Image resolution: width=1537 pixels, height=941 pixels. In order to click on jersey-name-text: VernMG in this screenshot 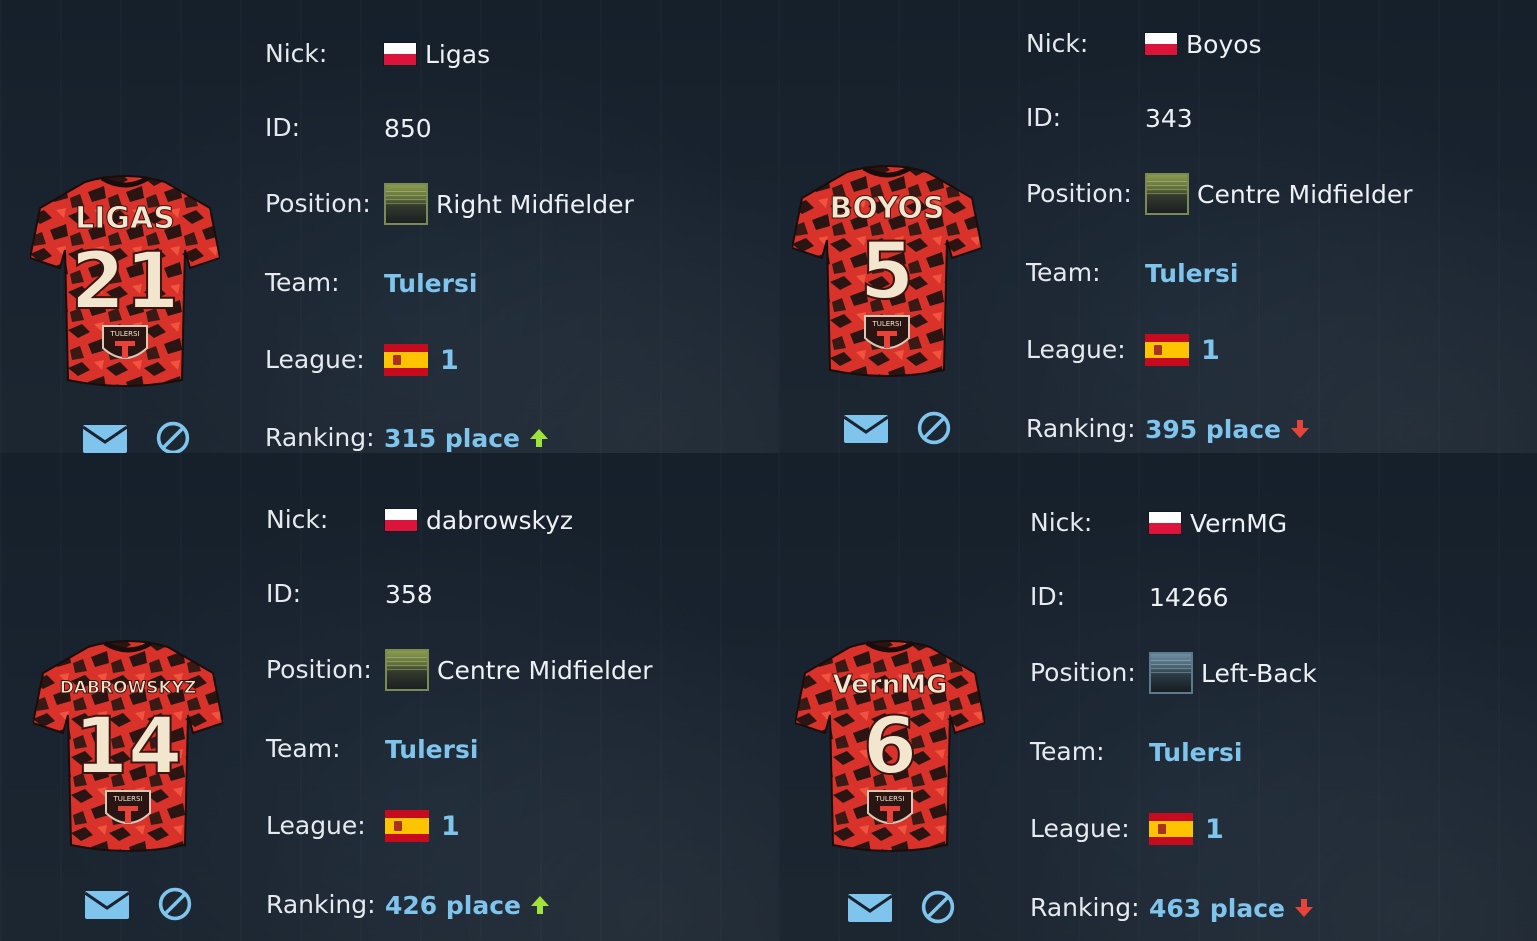, I will do `click(890, 685)`.